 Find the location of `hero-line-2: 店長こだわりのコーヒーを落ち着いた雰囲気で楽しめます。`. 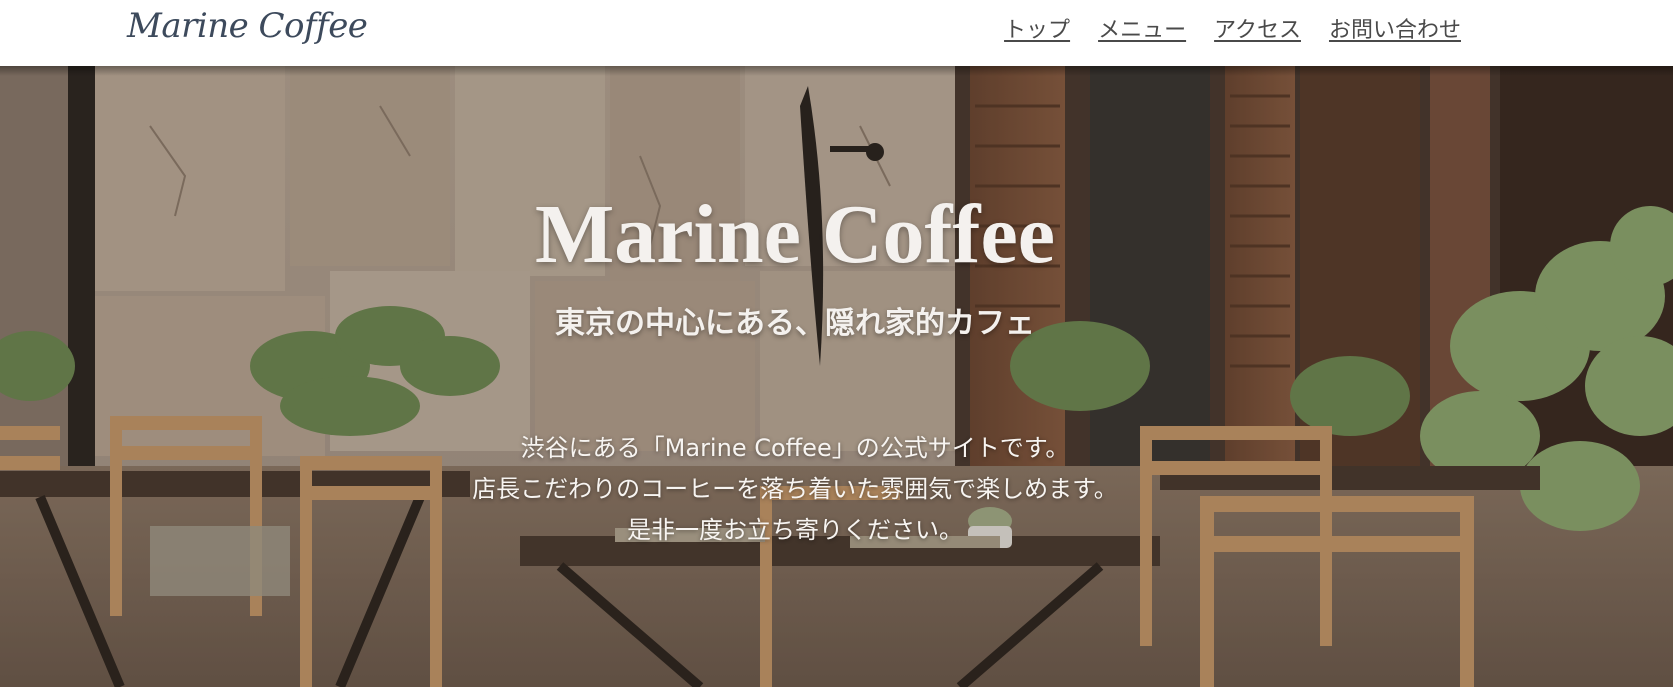

hero-line-2: 店長こだわりのコーヒーを落ち着いた雰囲気で楽しめます。 is located at coordinates (795, 489).